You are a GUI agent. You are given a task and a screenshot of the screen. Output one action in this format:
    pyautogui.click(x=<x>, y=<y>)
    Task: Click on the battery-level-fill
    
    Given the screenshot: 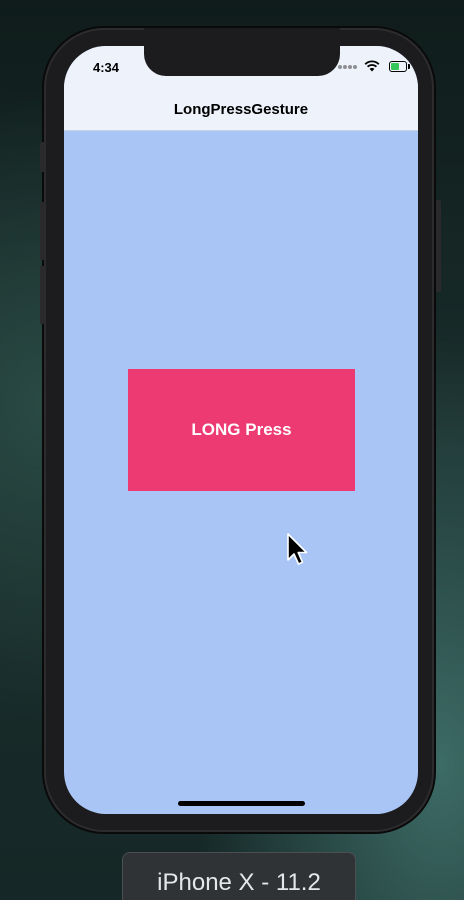 What is the action you would take?
    pyautogui.click(x=395, y=66)
    